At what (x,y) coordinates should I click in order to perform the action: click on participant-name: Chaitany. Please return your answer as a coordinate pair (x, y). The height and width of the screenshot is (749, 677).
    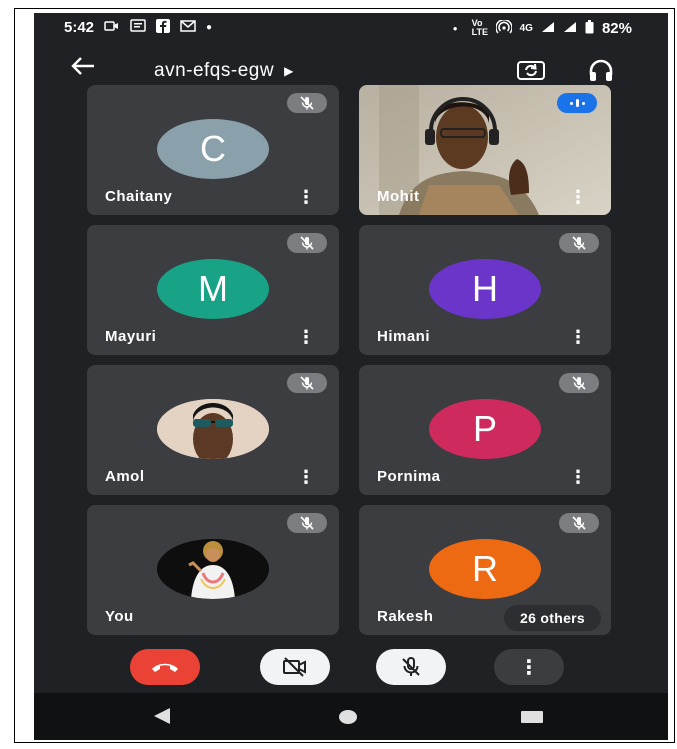
    Looking at the image, I should click on (139, 196).